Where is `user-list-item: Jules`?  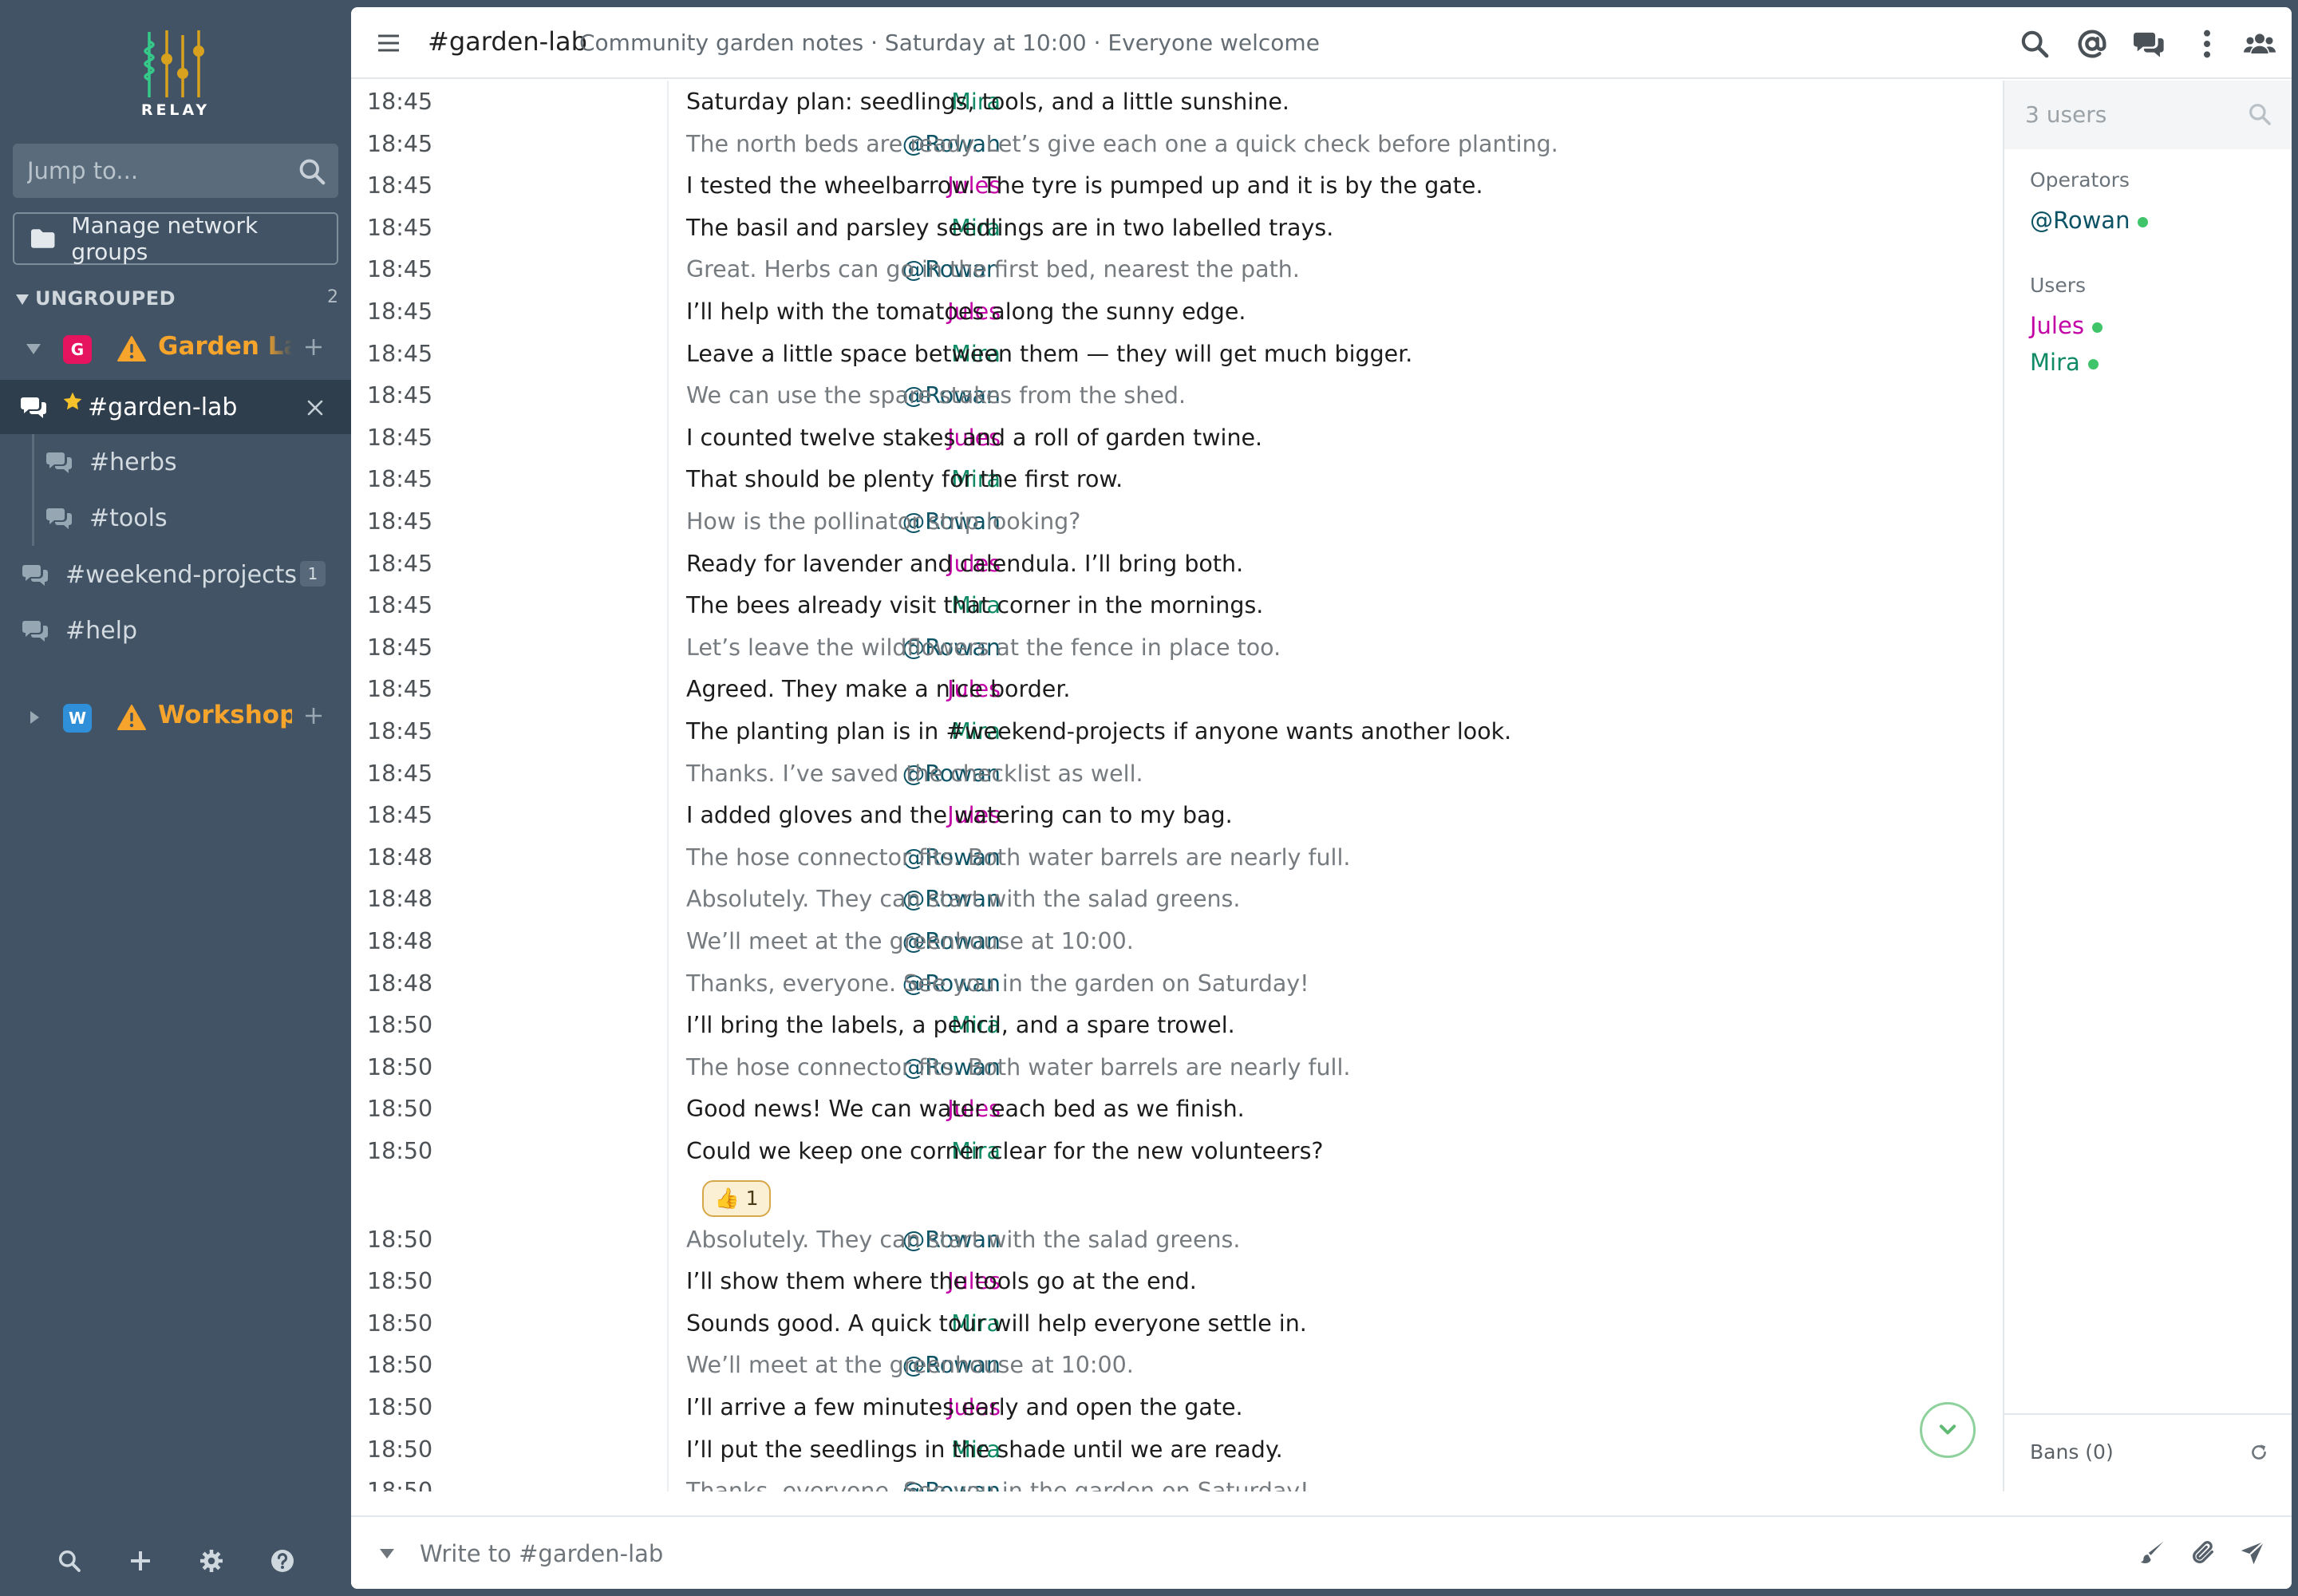
user-list-item: Jules is located at coordinates (2067, 325).